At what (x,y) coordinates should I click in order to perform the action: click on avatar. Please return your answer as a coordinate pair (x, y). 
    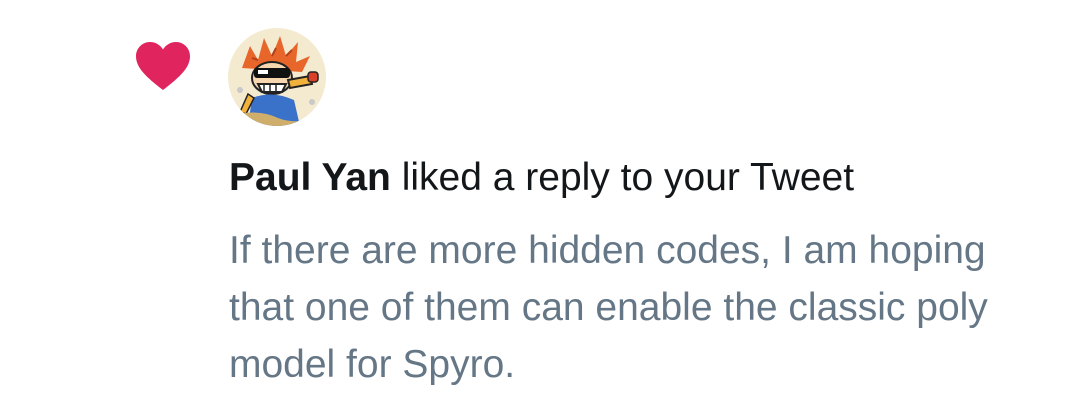
    Looking at the image, I should click on (277, 77).